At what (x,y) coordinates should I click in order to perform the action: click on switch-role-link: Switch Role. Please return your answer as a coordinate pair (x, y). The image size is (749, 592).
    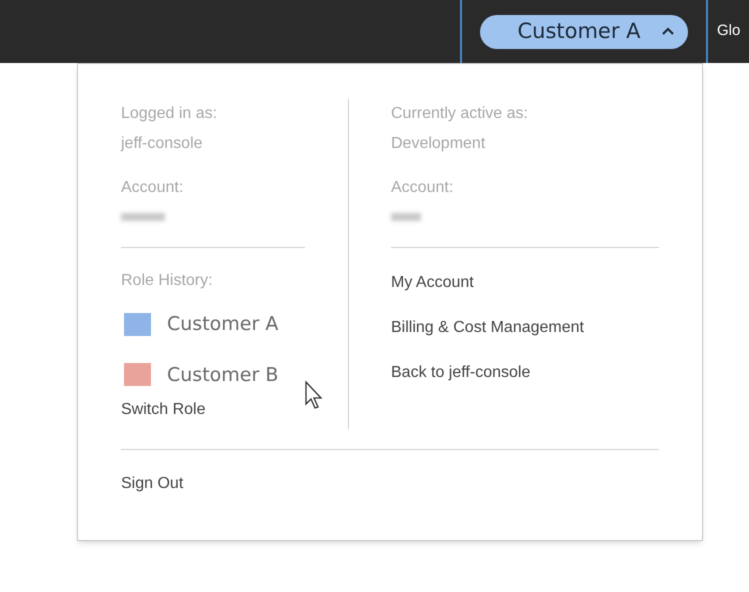
    Looking at the image, I should click on (212, 410).